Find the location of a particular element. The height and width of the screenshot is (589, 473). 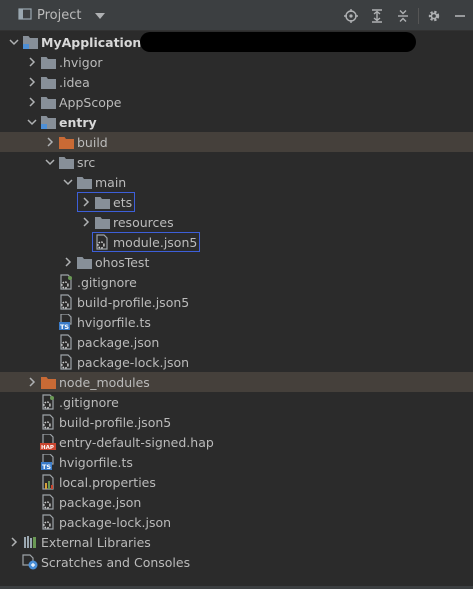

tree-item-label: .hvigor is located at coordinates (81, 62).